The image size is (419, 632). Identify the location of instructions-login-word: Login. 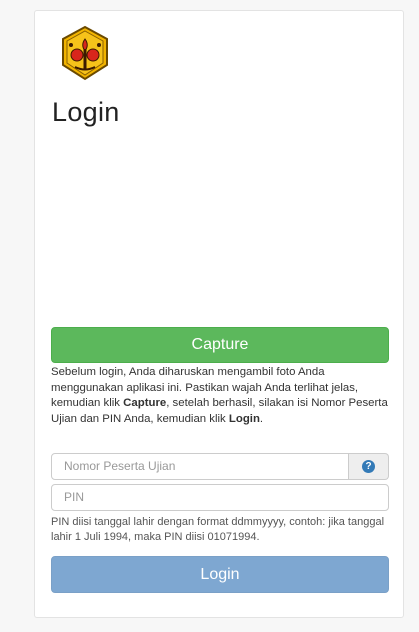
(244, 418).